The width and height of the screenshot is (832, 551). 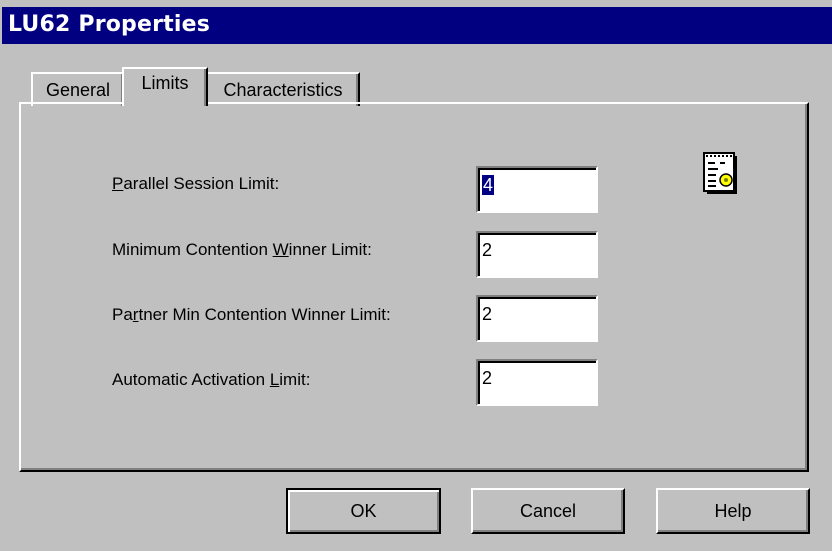 I want to click on help-button: Help, so click(x=733, y=511).